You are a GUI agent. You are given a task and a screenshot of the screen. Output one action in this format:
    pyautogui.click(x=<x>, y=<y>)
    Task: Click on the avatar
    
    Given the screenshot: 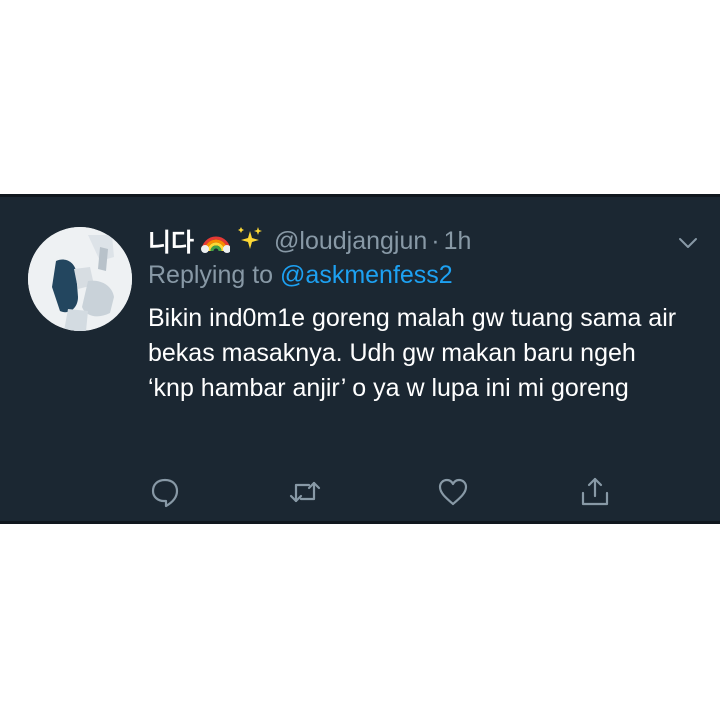 What is the action you would take?
    pyautogui.click(x=80, y=279)
    